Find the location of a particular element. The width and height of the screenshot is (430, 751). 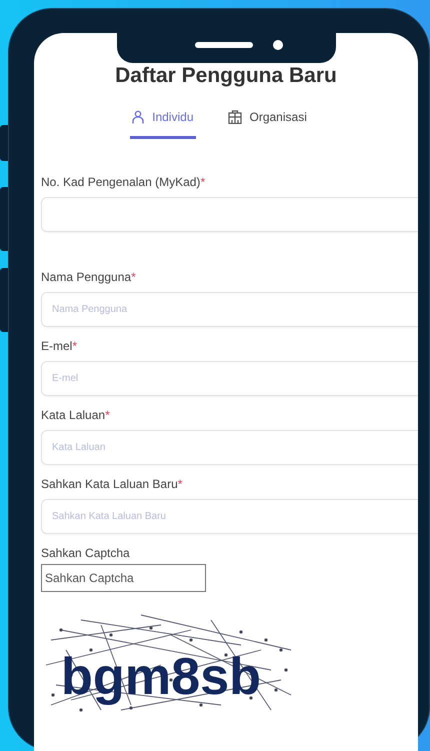

input-field is located at coordinates (229, 214).